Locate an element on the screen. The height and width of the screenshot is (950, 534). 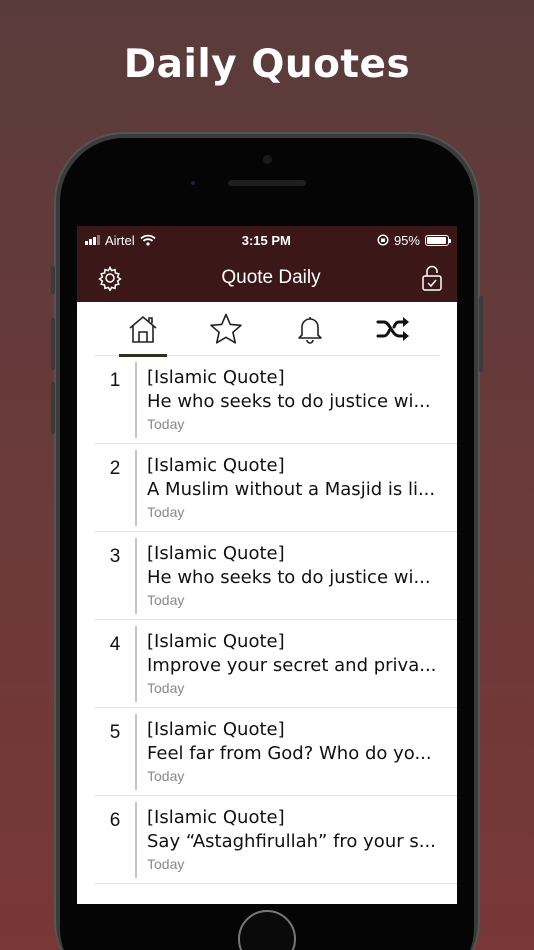
wifi-icon is located at coordinates (147, 240).